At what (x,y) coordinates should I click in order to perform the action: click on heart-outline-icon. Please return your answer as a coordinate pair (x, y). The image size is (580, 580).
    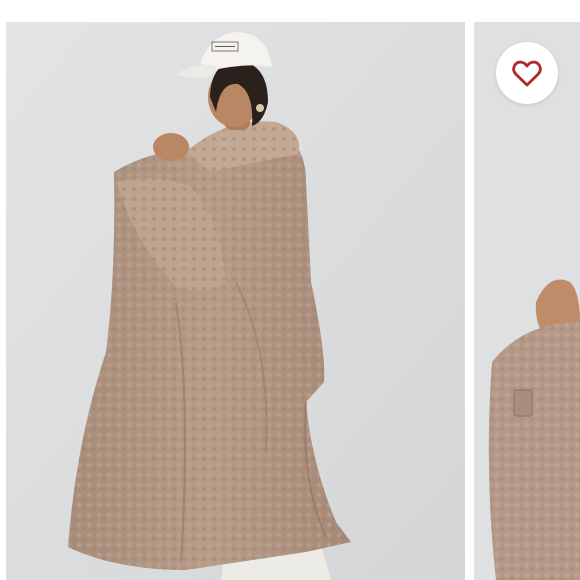
    Looking at the image, I should click on (527, 73).